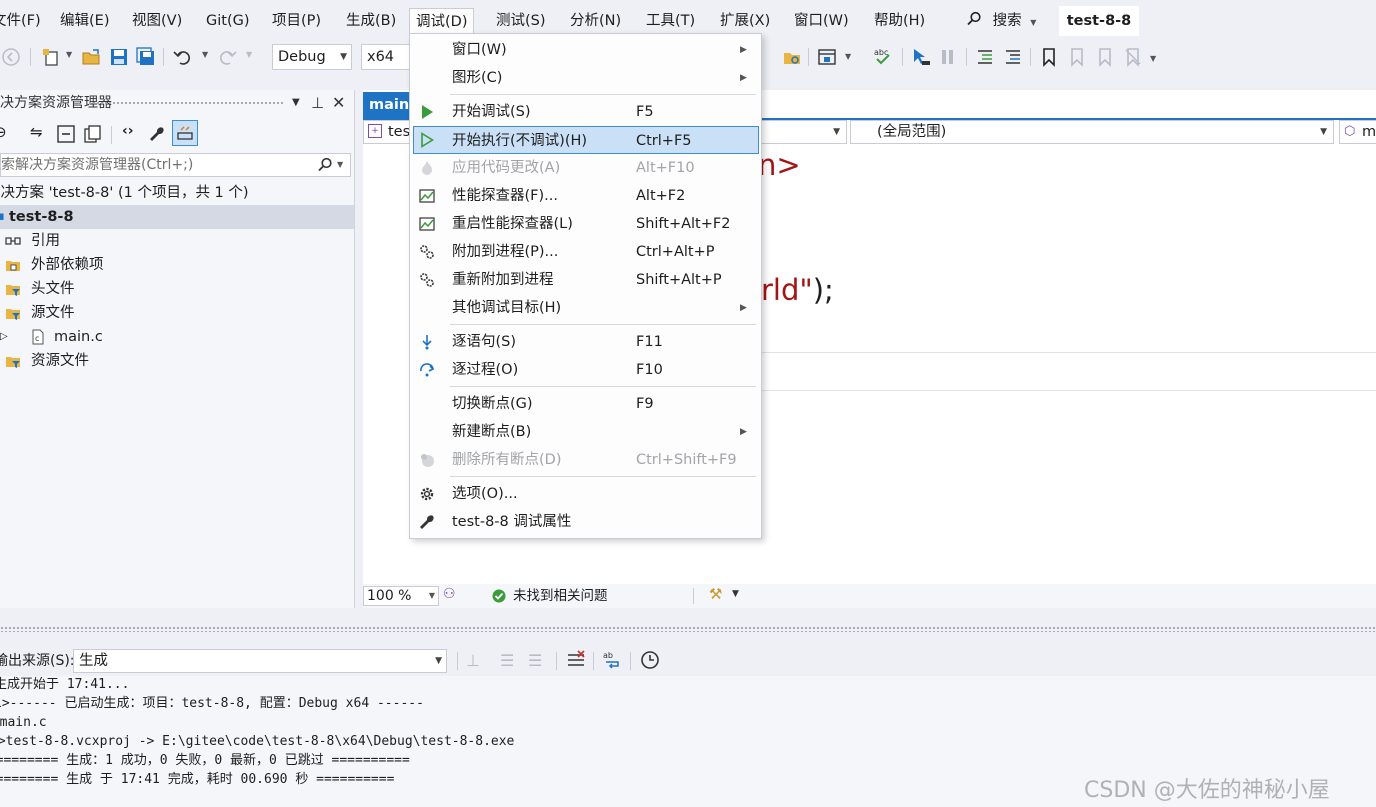 This screenshot has height=807, width=1376. What do you see at coordinates (66, 134) in the screenshot?
I see `collapse-all-icon` at bounding box center [66, 134].